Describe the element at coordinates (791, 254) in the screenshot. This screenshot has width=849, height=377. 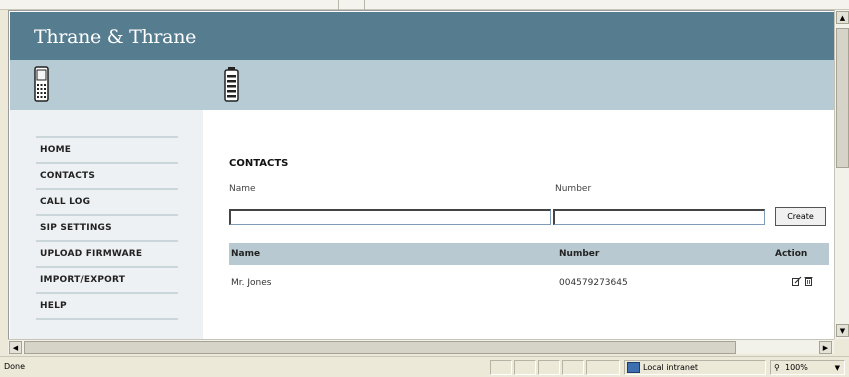
I see `column-header-action: Action` at that location.